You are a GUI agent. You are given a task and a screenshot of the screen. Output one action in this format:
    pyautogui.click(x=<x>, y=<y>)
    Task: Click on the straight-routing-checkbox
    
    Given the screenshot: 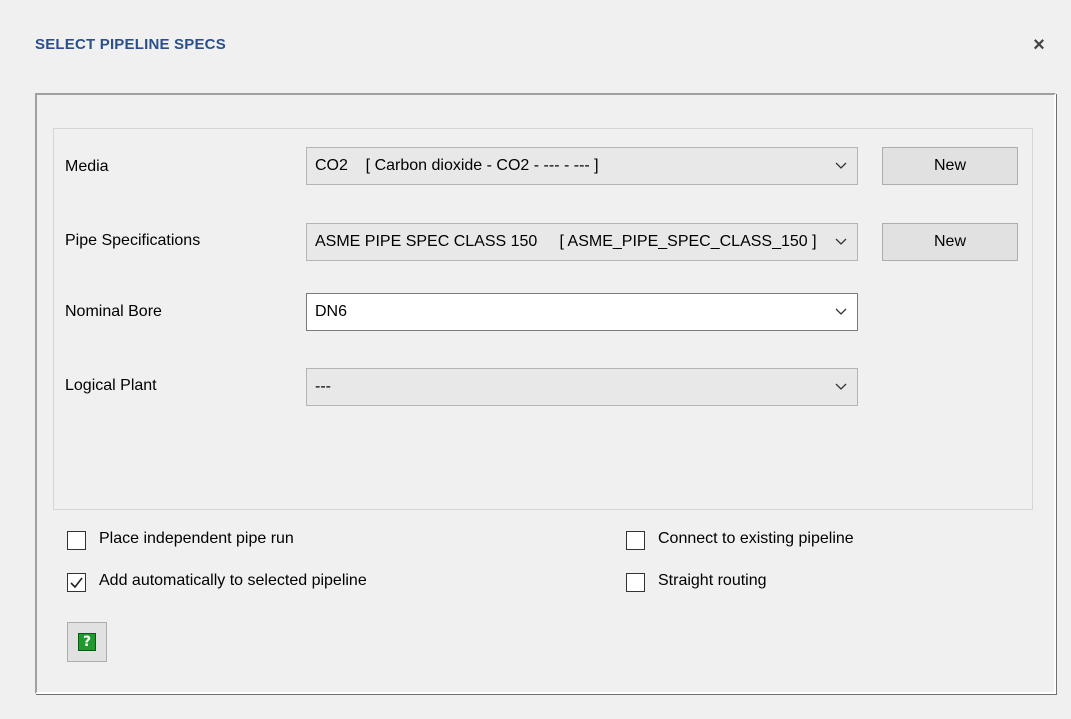 What is the action you would take?
    pyautogui.click(x=635, y=582)
    